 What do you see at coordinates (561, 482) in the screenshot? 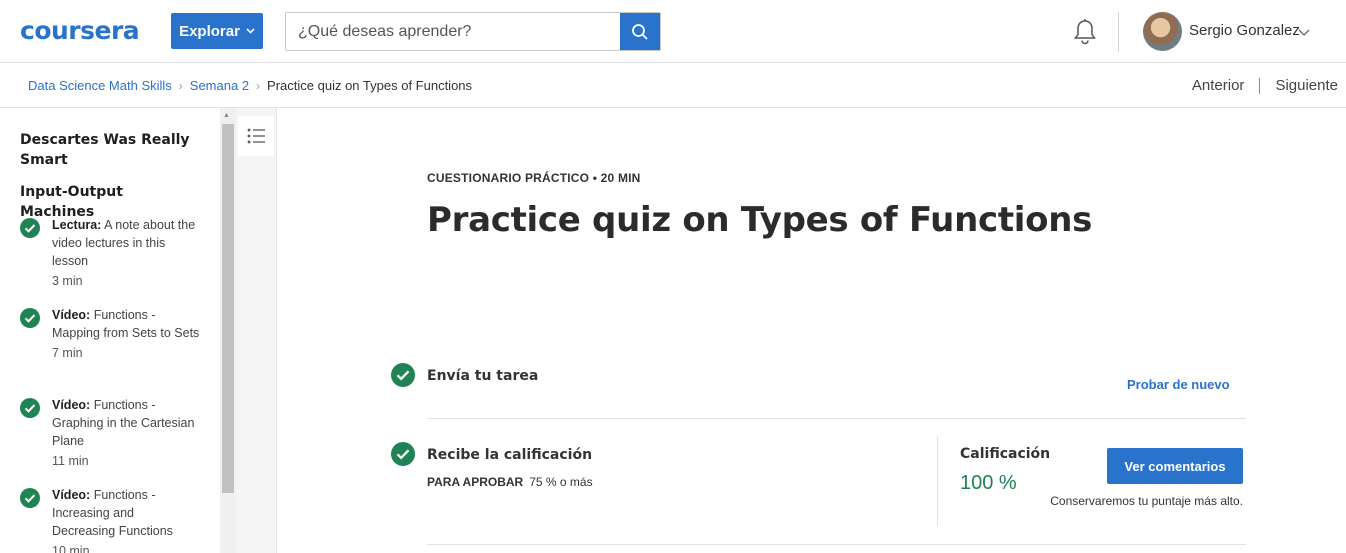
I see `pass-value: 75 % o más` at bounding box center [561, 482].